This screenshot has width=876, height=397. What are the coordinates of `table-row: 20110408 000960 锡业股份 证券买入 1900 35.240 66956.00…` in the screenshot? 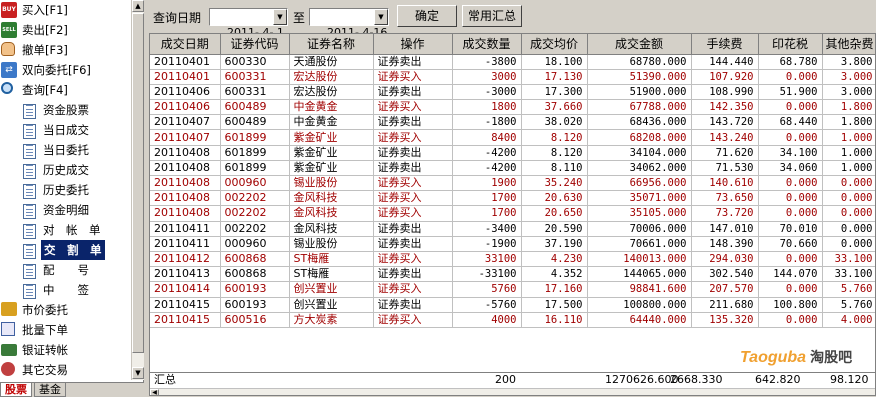 It's located at (512, 183).